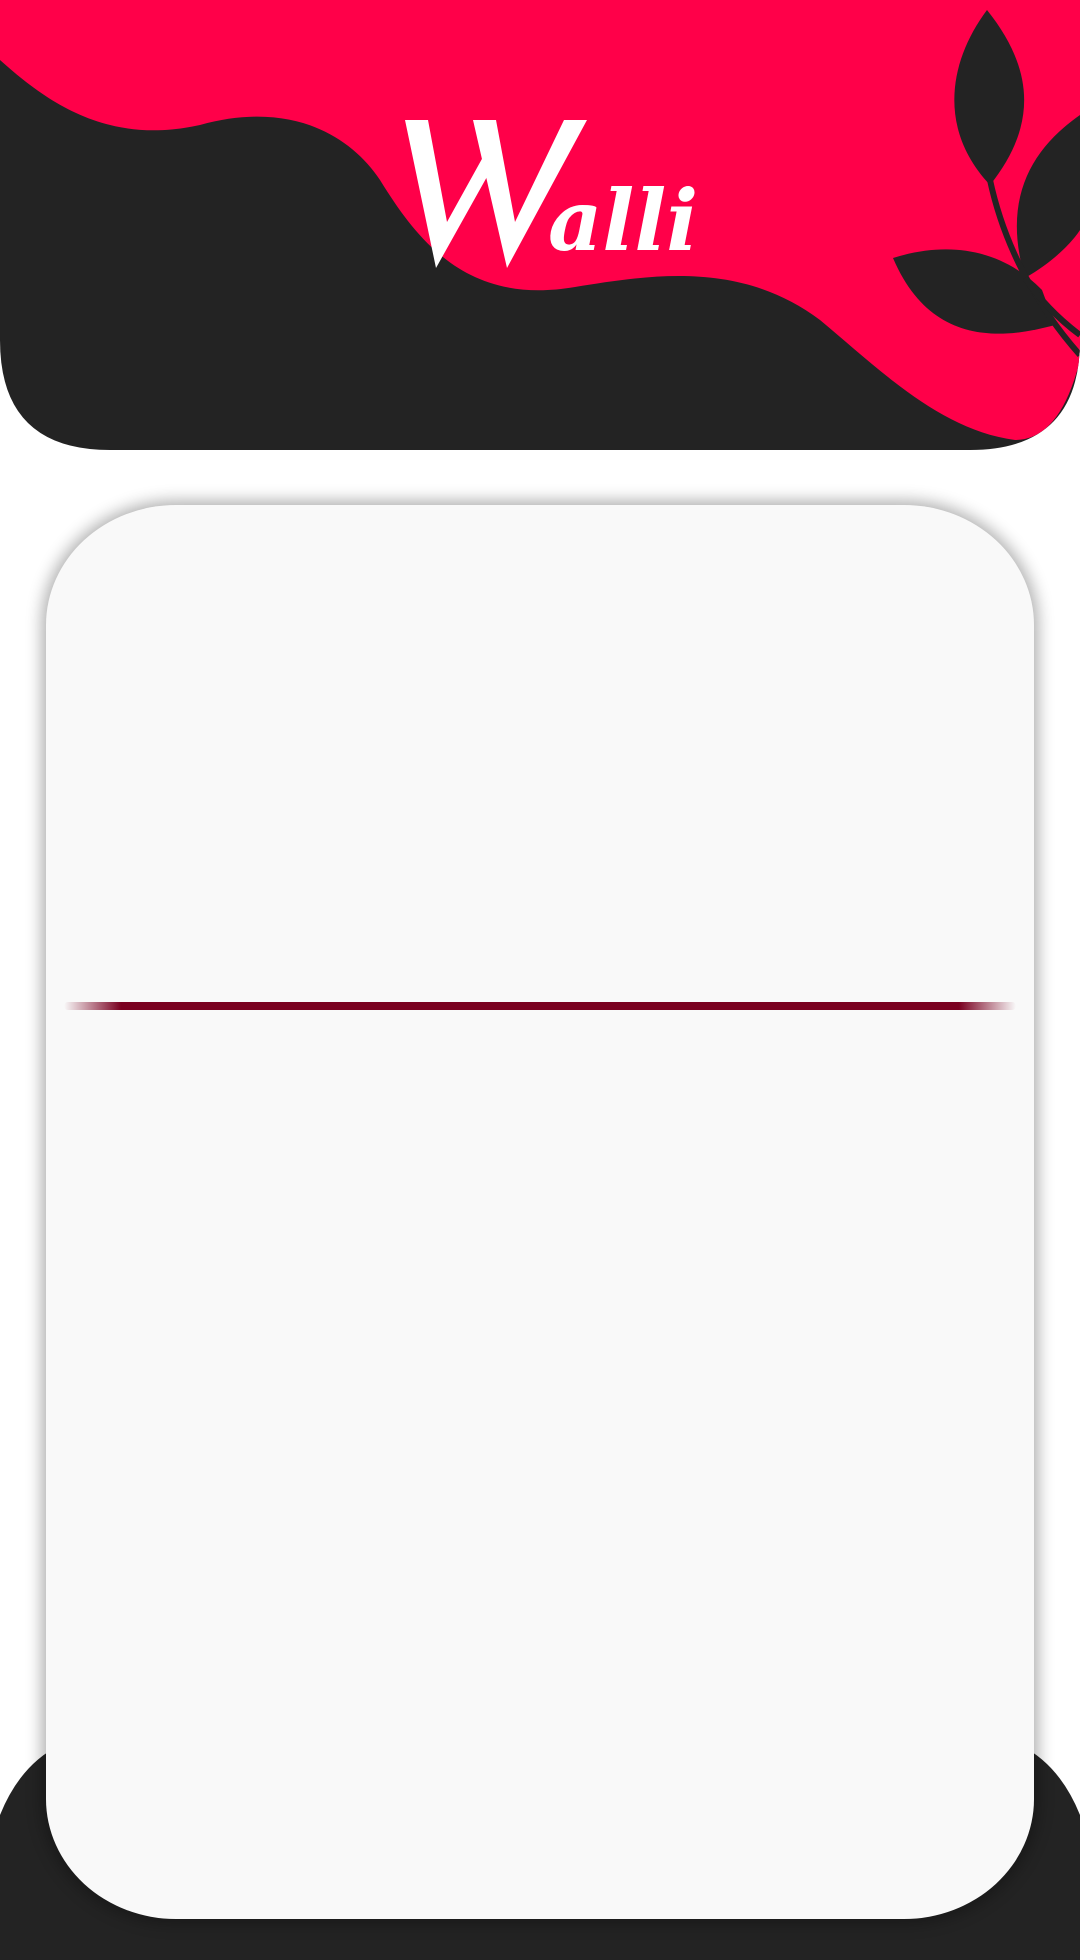  I want to click on app-logo: alli, so click(540, 195).